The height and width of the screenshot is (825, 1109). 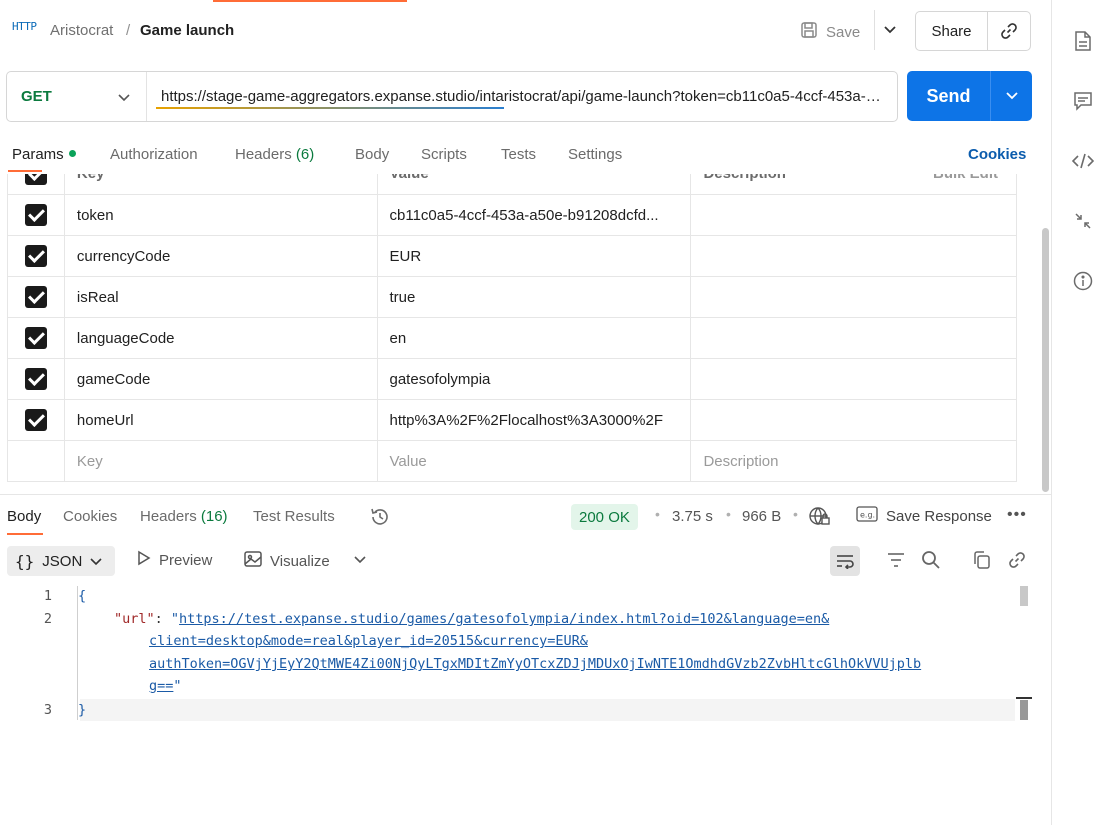 What do you see at coordinates (220, 256) in the screenshot?
I see `param-key: currencyCode` at bounding box center [220, 256].